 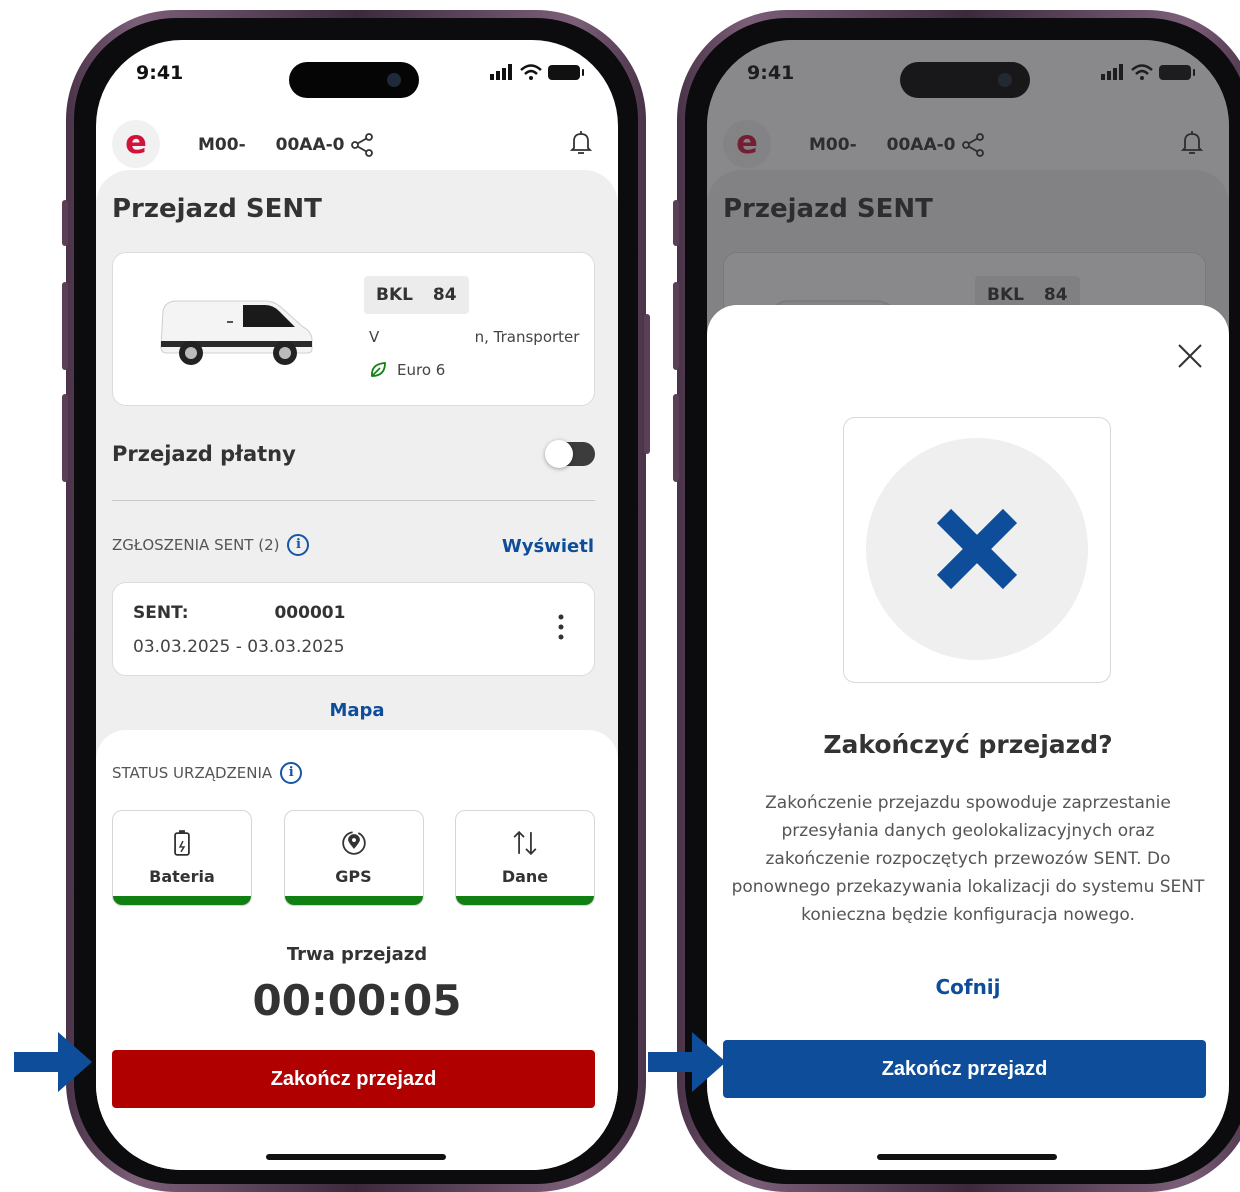 What do you see at coordinates (196, 545) in the screenshot?
I see `sent-section-label: ZGŁOSZENIA SENT (2)` at bounding box center [196, 545].